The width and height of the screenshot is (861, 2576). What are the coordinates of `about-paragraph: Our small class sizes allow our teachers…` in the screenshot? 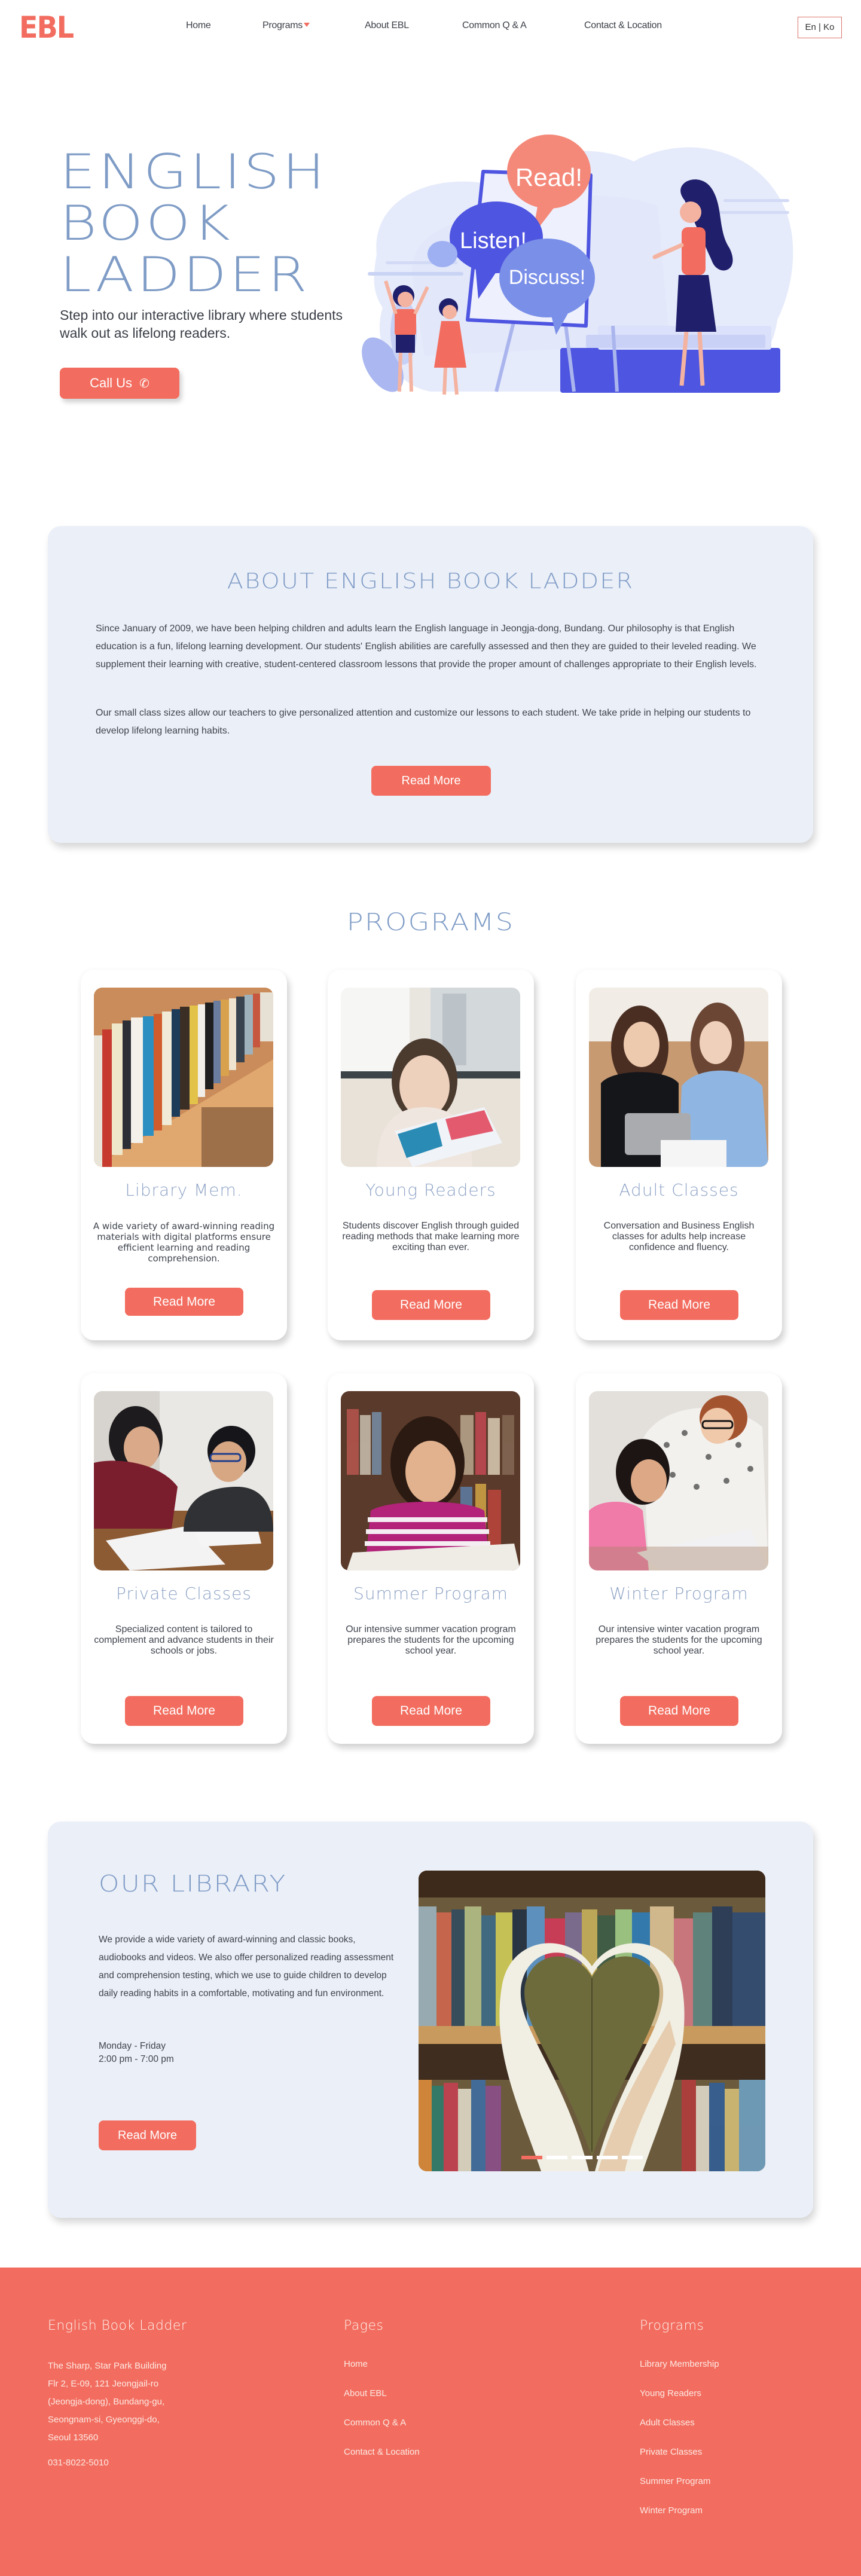 It's located at (423, 722).